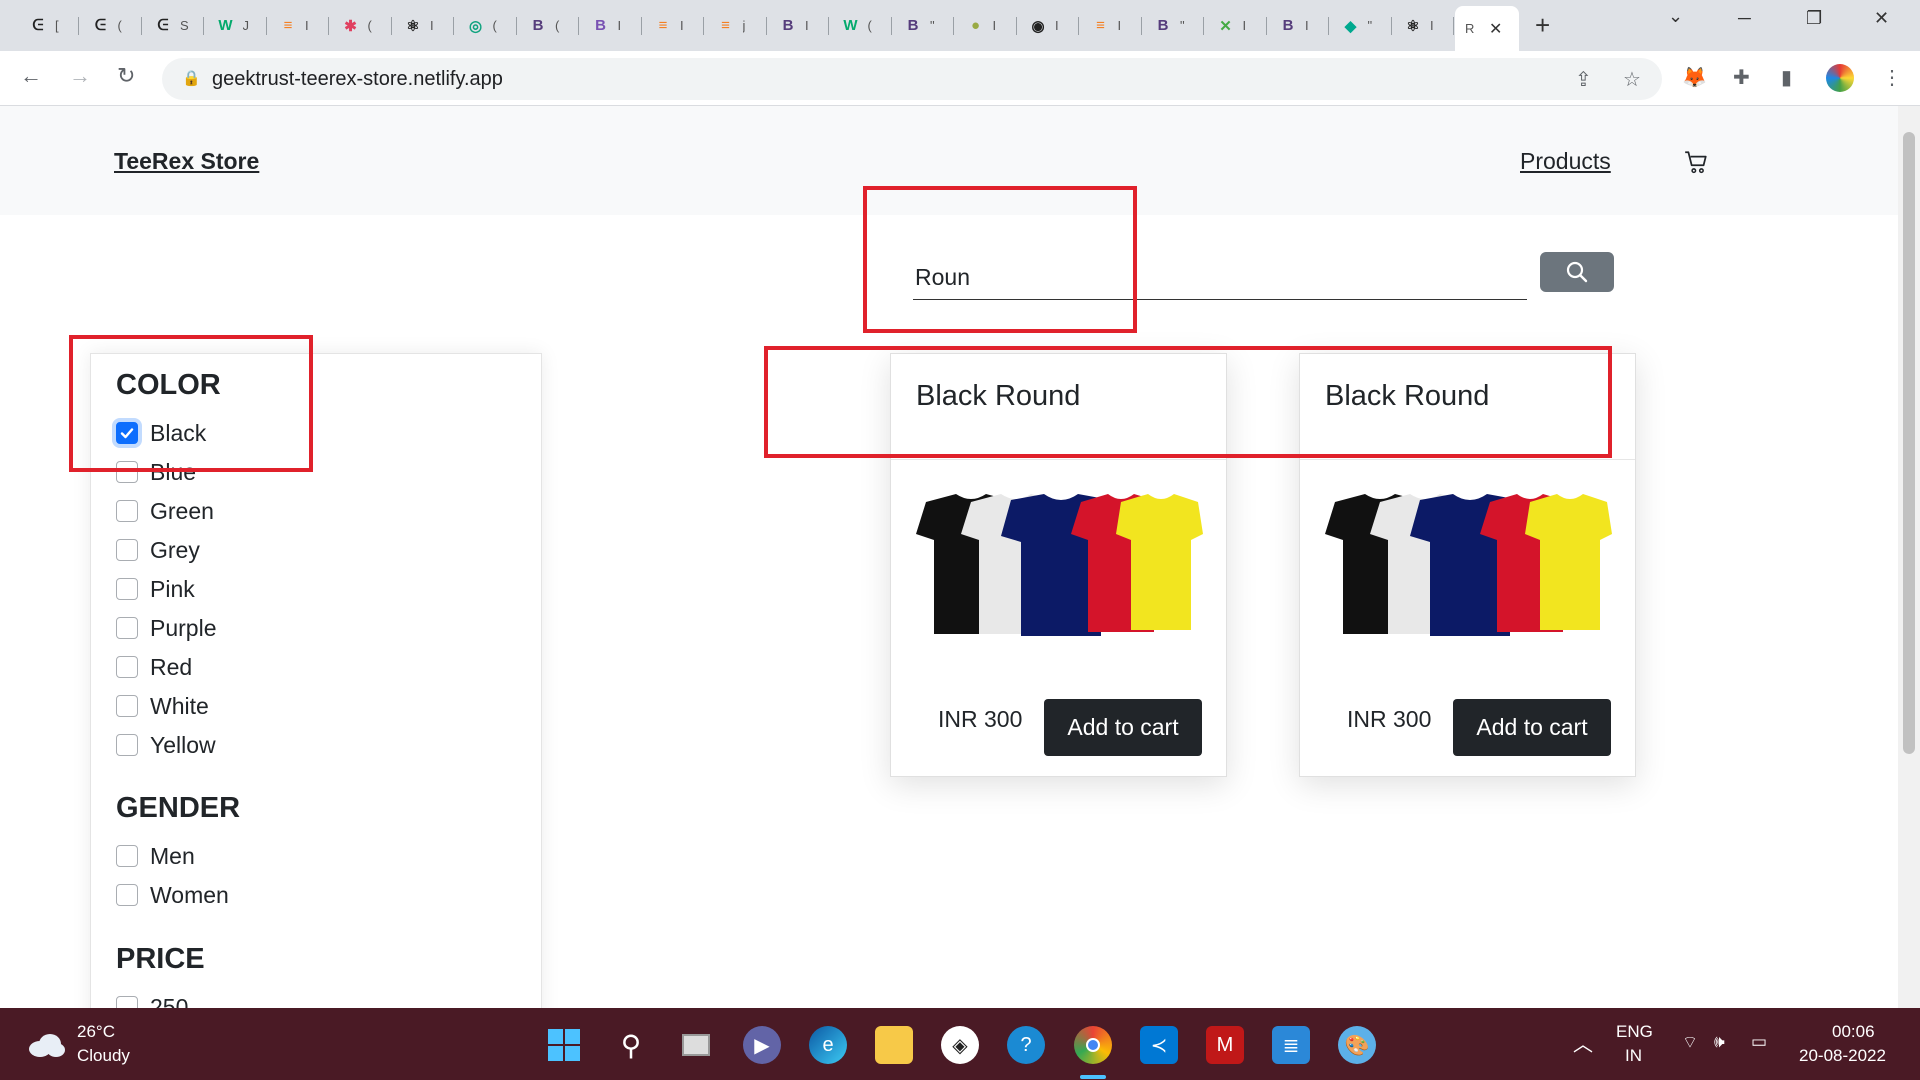  Describe the element at coordinates (1163, 25) in the screenshot. I see `bootstrap-icon: B` at that location.